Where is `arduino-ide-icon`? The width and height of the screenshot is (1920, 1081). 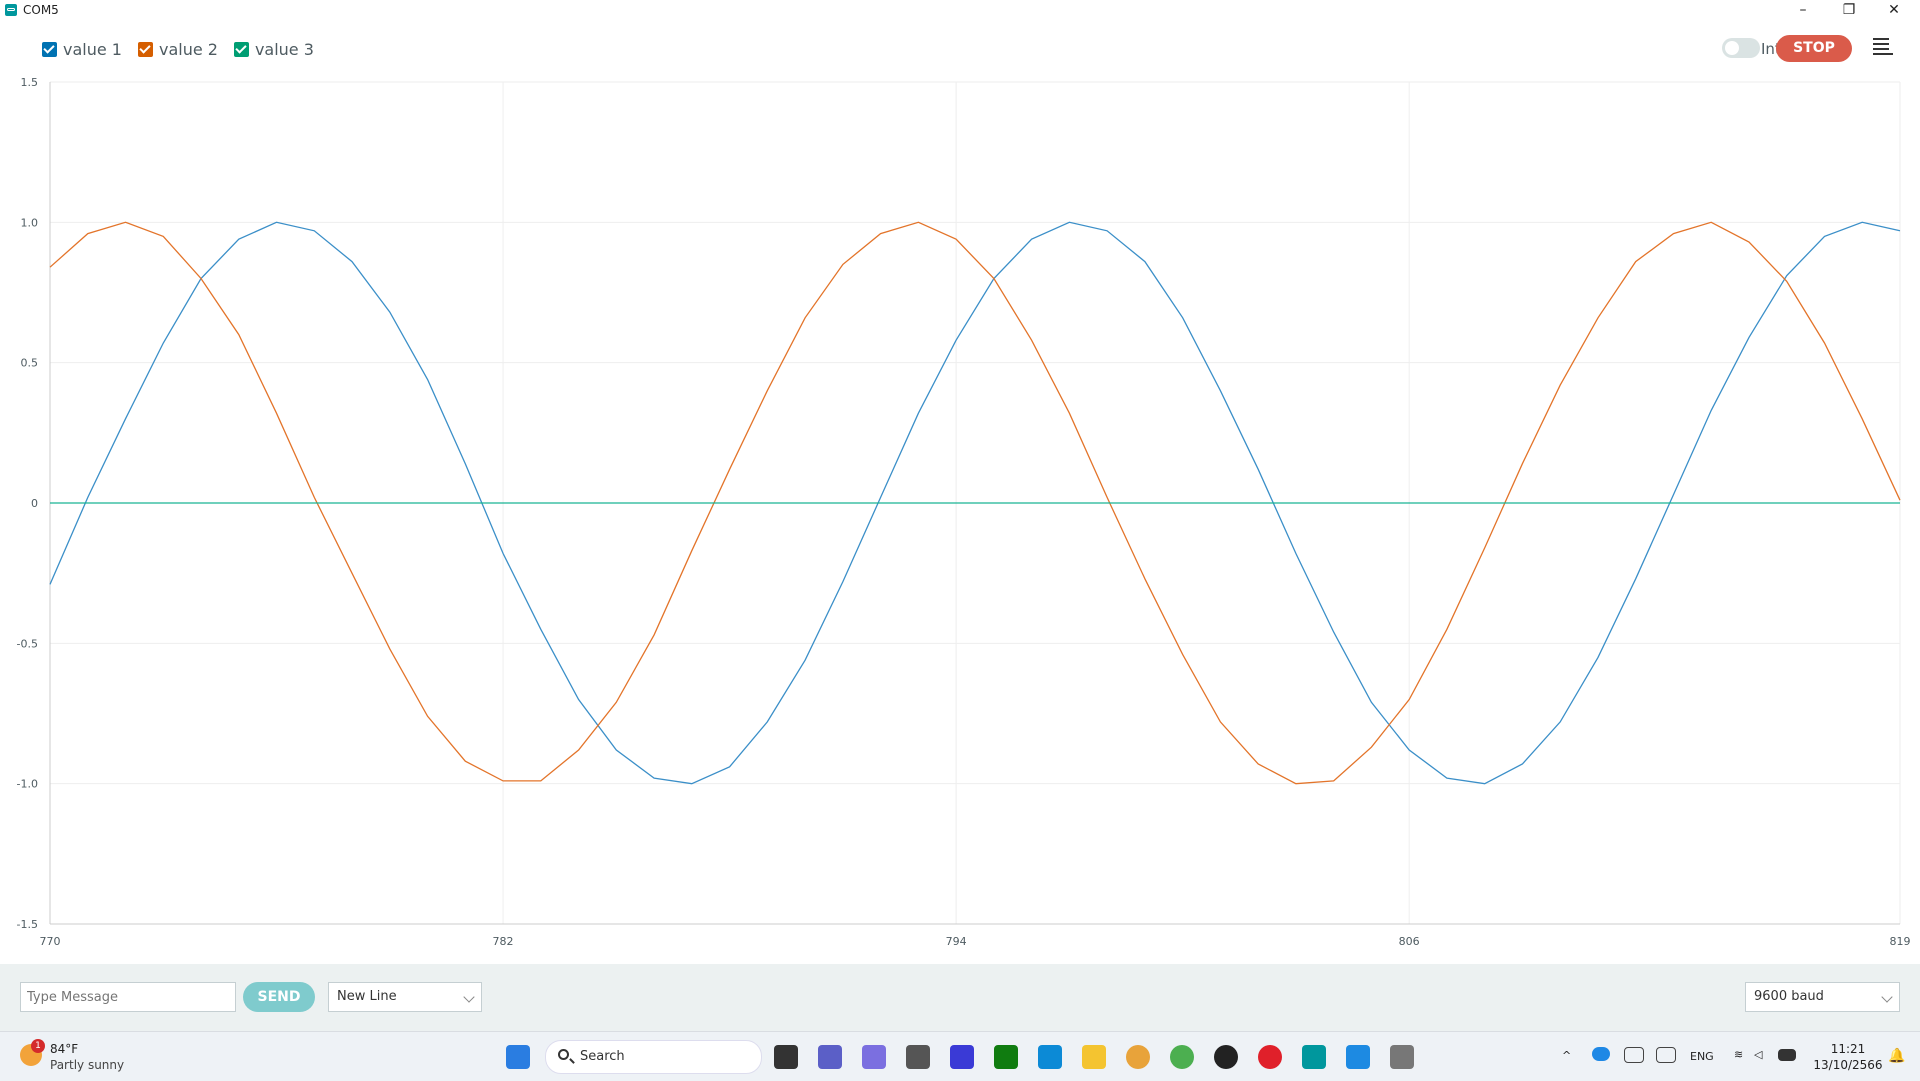
arduino-ide-icon is located at coordinates (1314, 1057).